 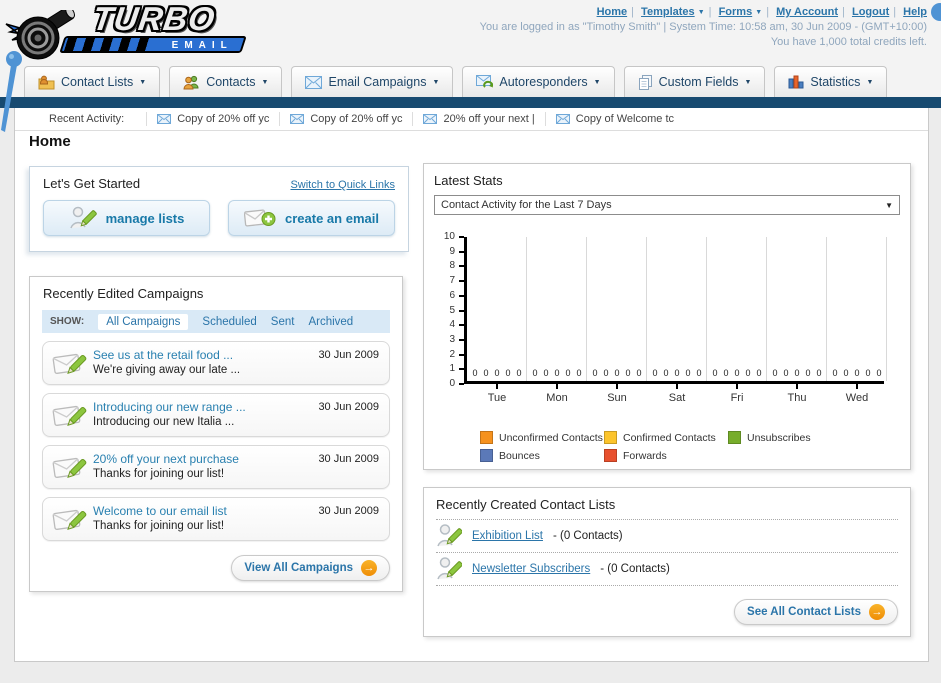 What do you see at coordinates (538, 81) in the screenshot?
I see `tab-autoresponders: Autoresponders ▼` at bounding box center [538, 81].